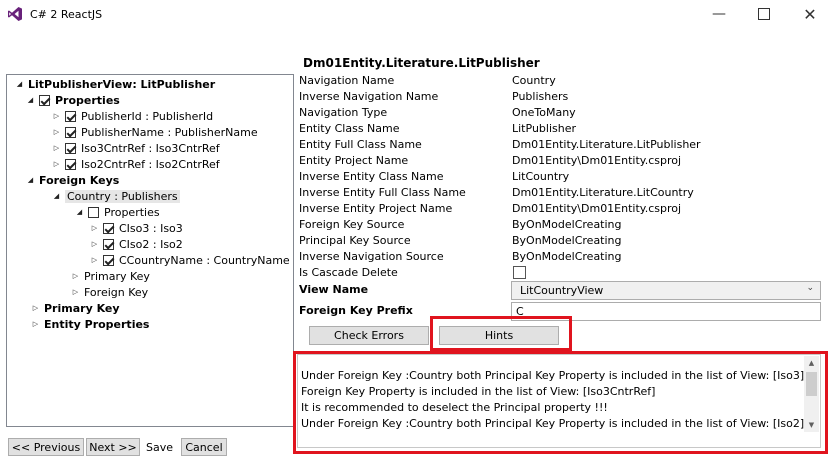 The width and height of the screenshot is (831, 465). I want to click on tree-node-fk-foreign-key: ▷ Foreign Key, so click(109, 292).